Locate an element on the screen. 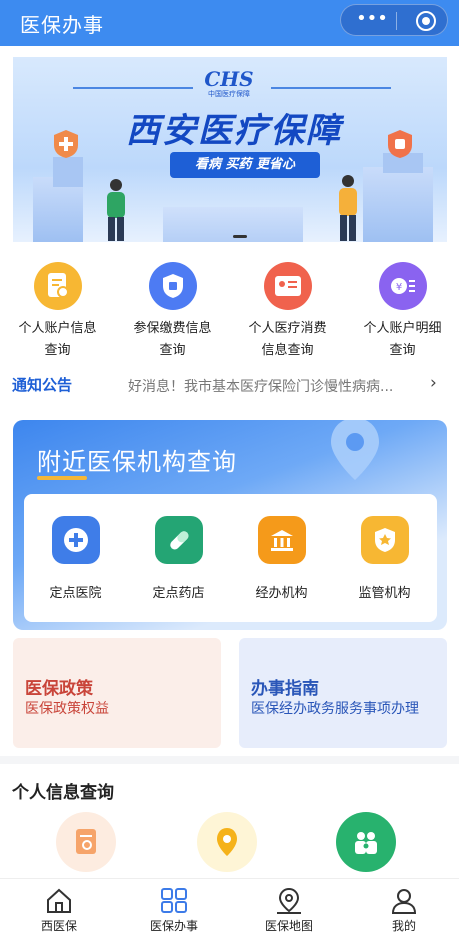 The width and height of the screenshot is (459, 944). guide-card-title: 办事指南 is located at coordinates (285, 689).